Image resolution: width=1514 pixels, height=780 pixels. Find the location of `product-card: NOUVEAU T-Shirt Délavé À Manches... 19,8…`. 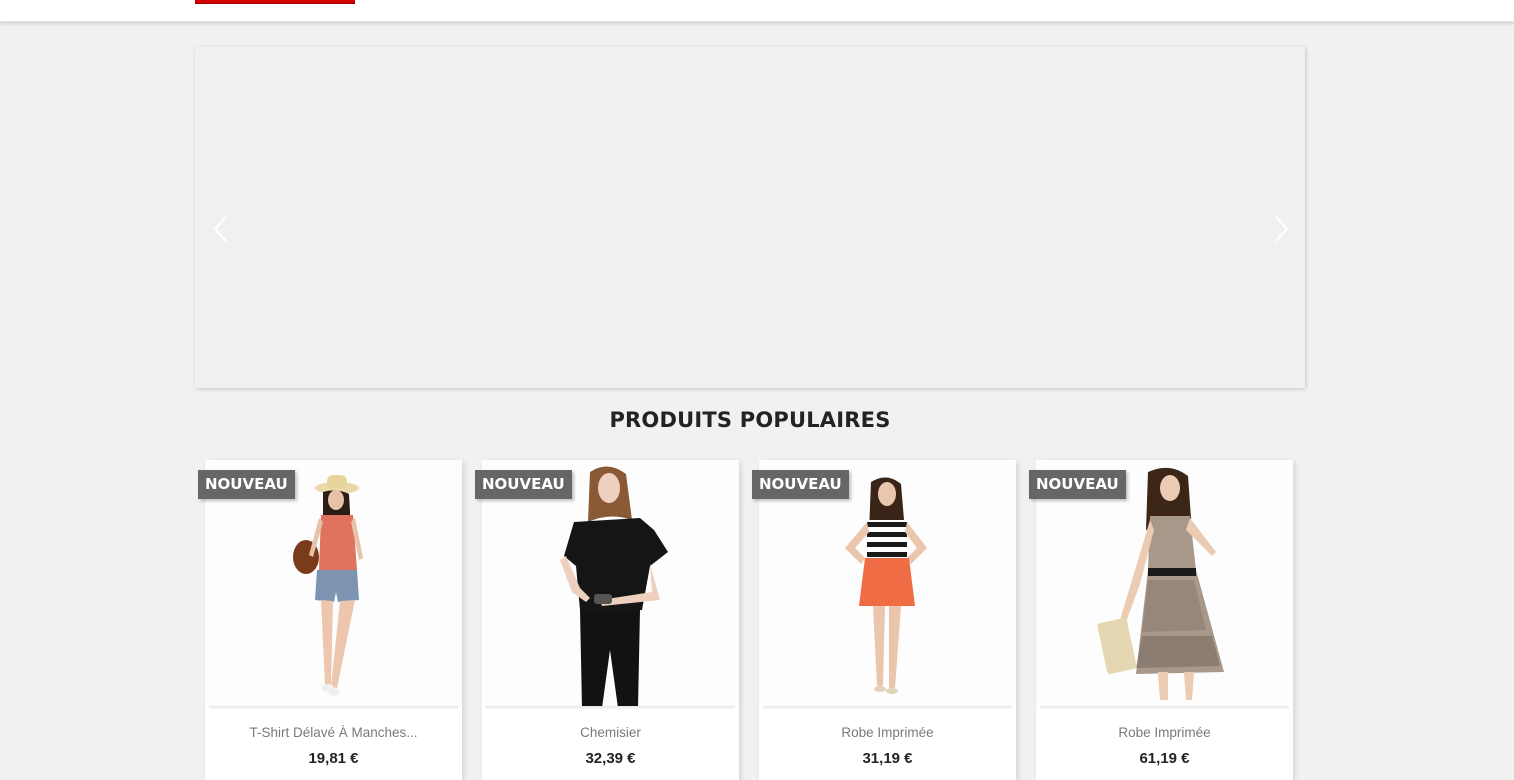

product-card: NOUVEAU T-Shirt Délavé À Manches... 19,8… is located at coordinates (330, 620).